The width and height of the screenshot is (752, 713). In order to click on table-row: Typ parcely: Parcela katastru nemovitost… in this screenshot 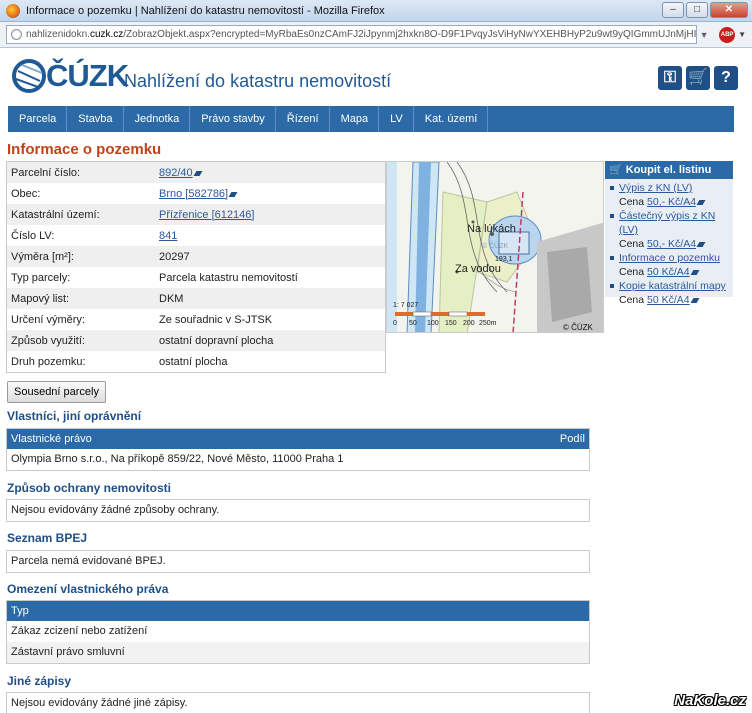, I will do `click(196, 277)`.